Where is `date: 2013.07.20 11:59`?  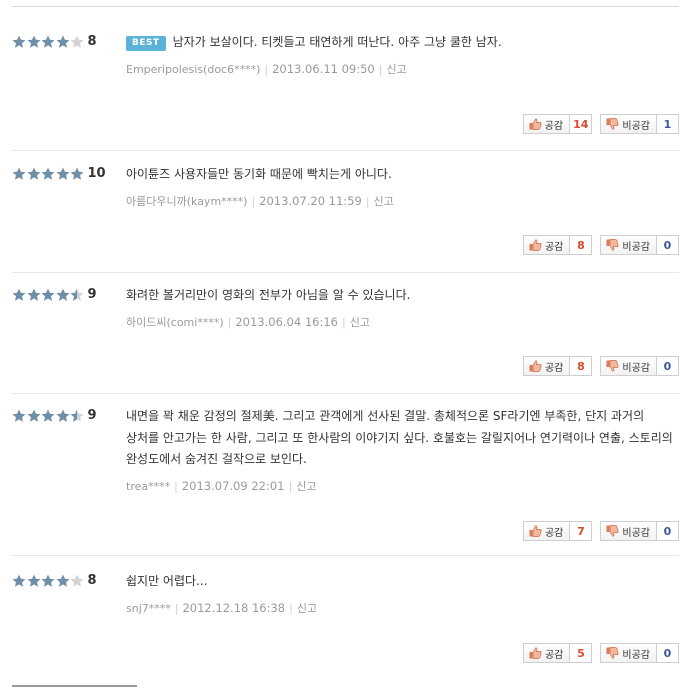 date: 2013.07.20 11:59 is located at coordinates (310, 200).